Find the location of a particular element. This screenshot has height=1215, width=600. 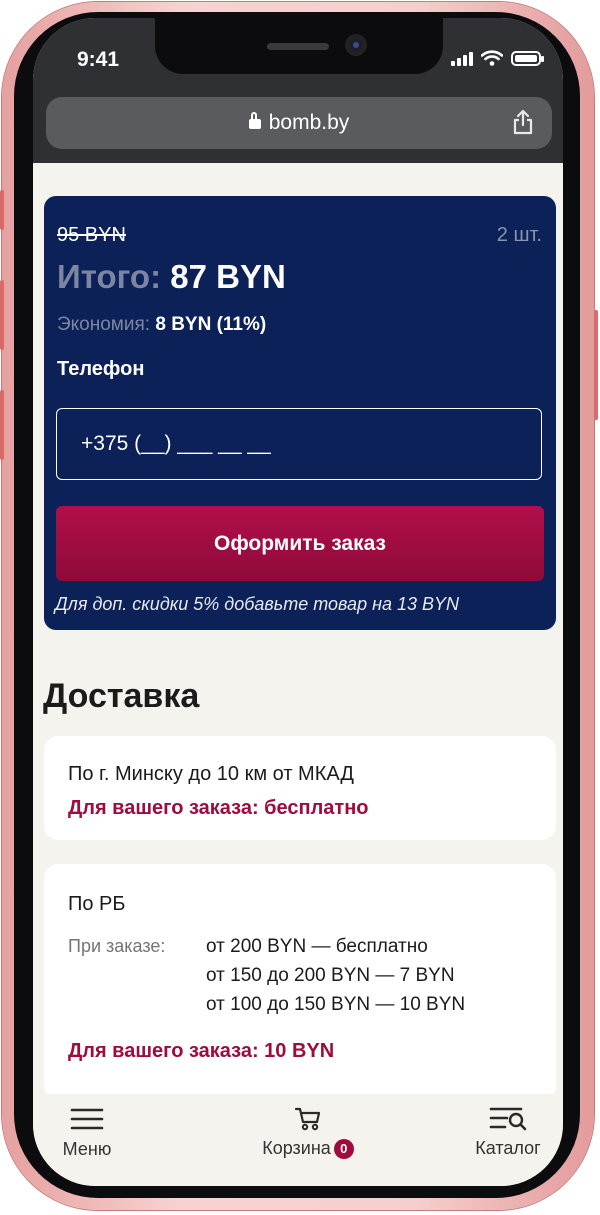

total-label: Итого: is located at coordinates (109, 276).